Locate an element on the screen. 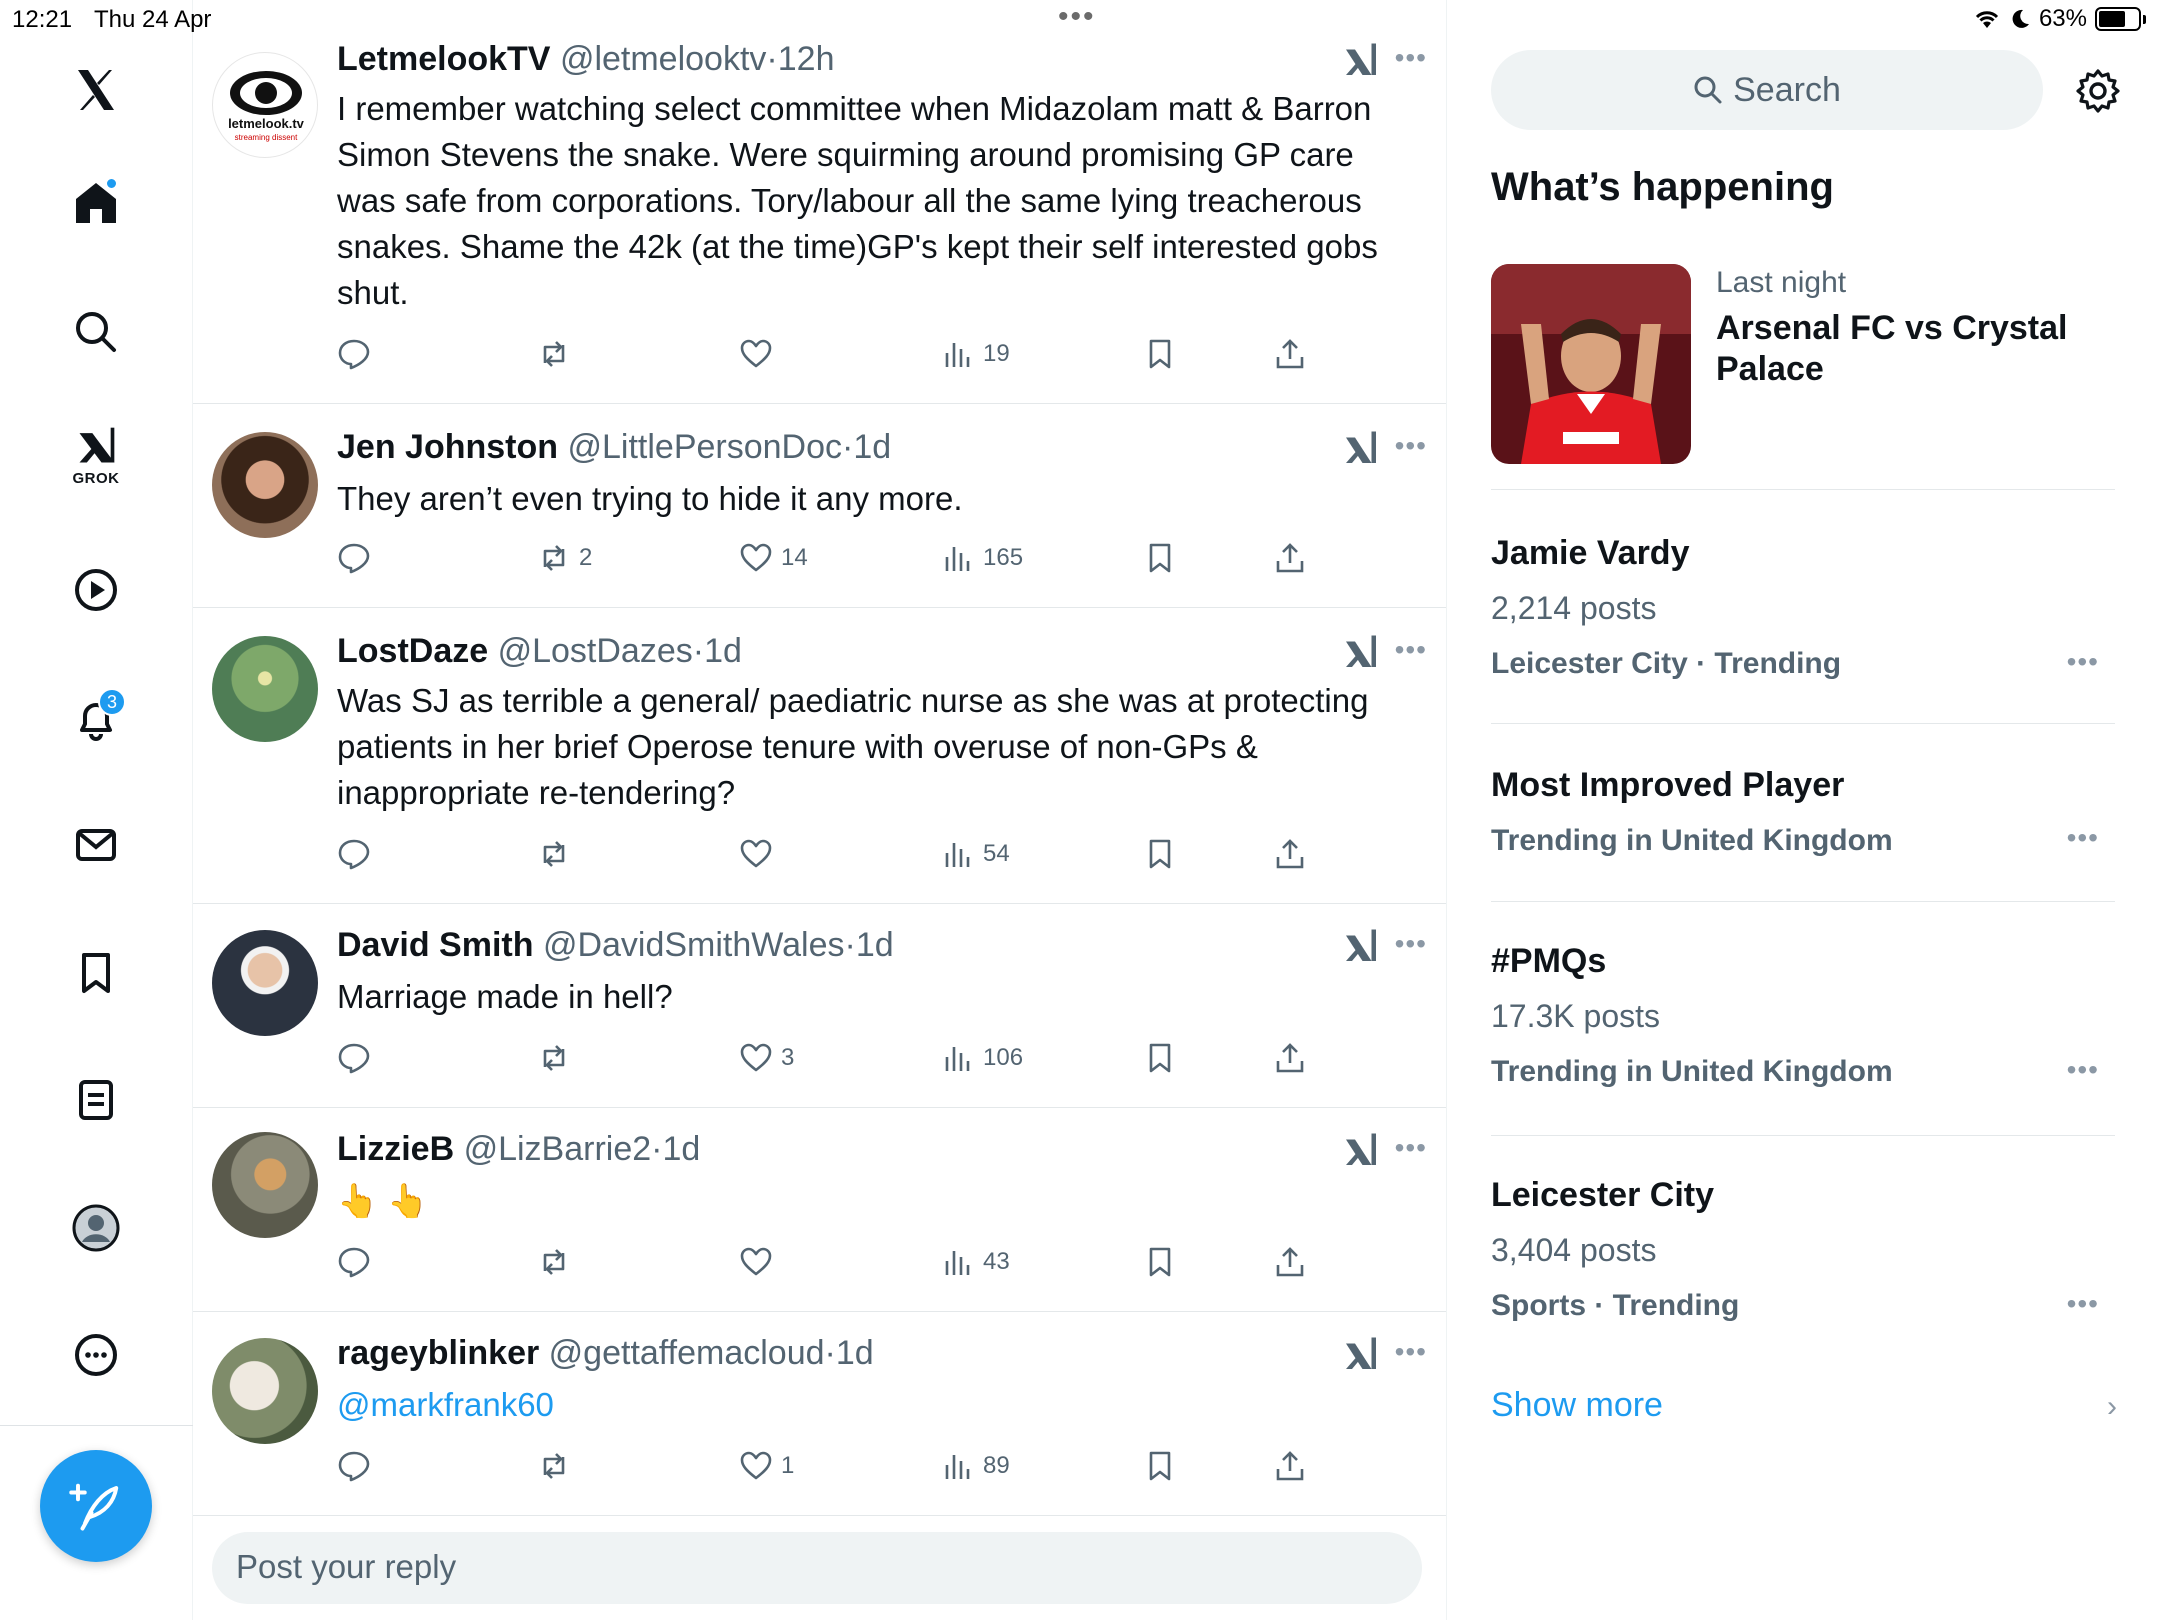  views-button: 43 is located at coordinates (975, 1262).